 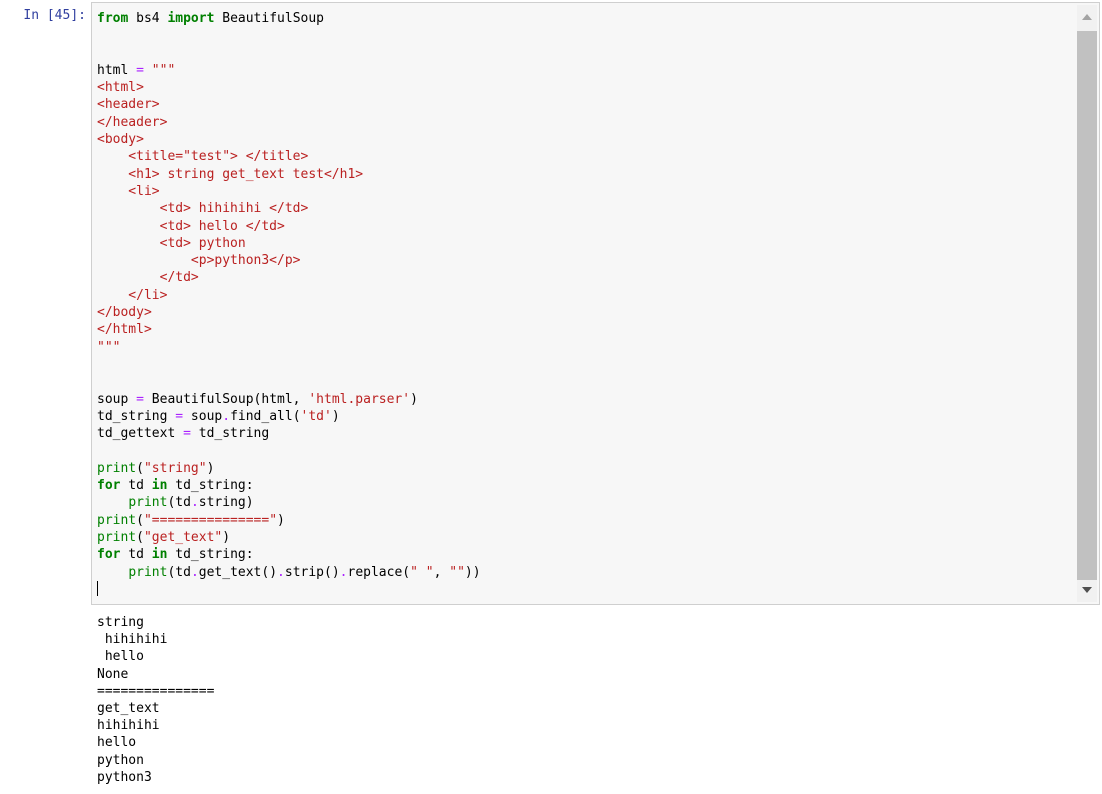 I want to click on output-line: get_text, so click(x=128, y=709).